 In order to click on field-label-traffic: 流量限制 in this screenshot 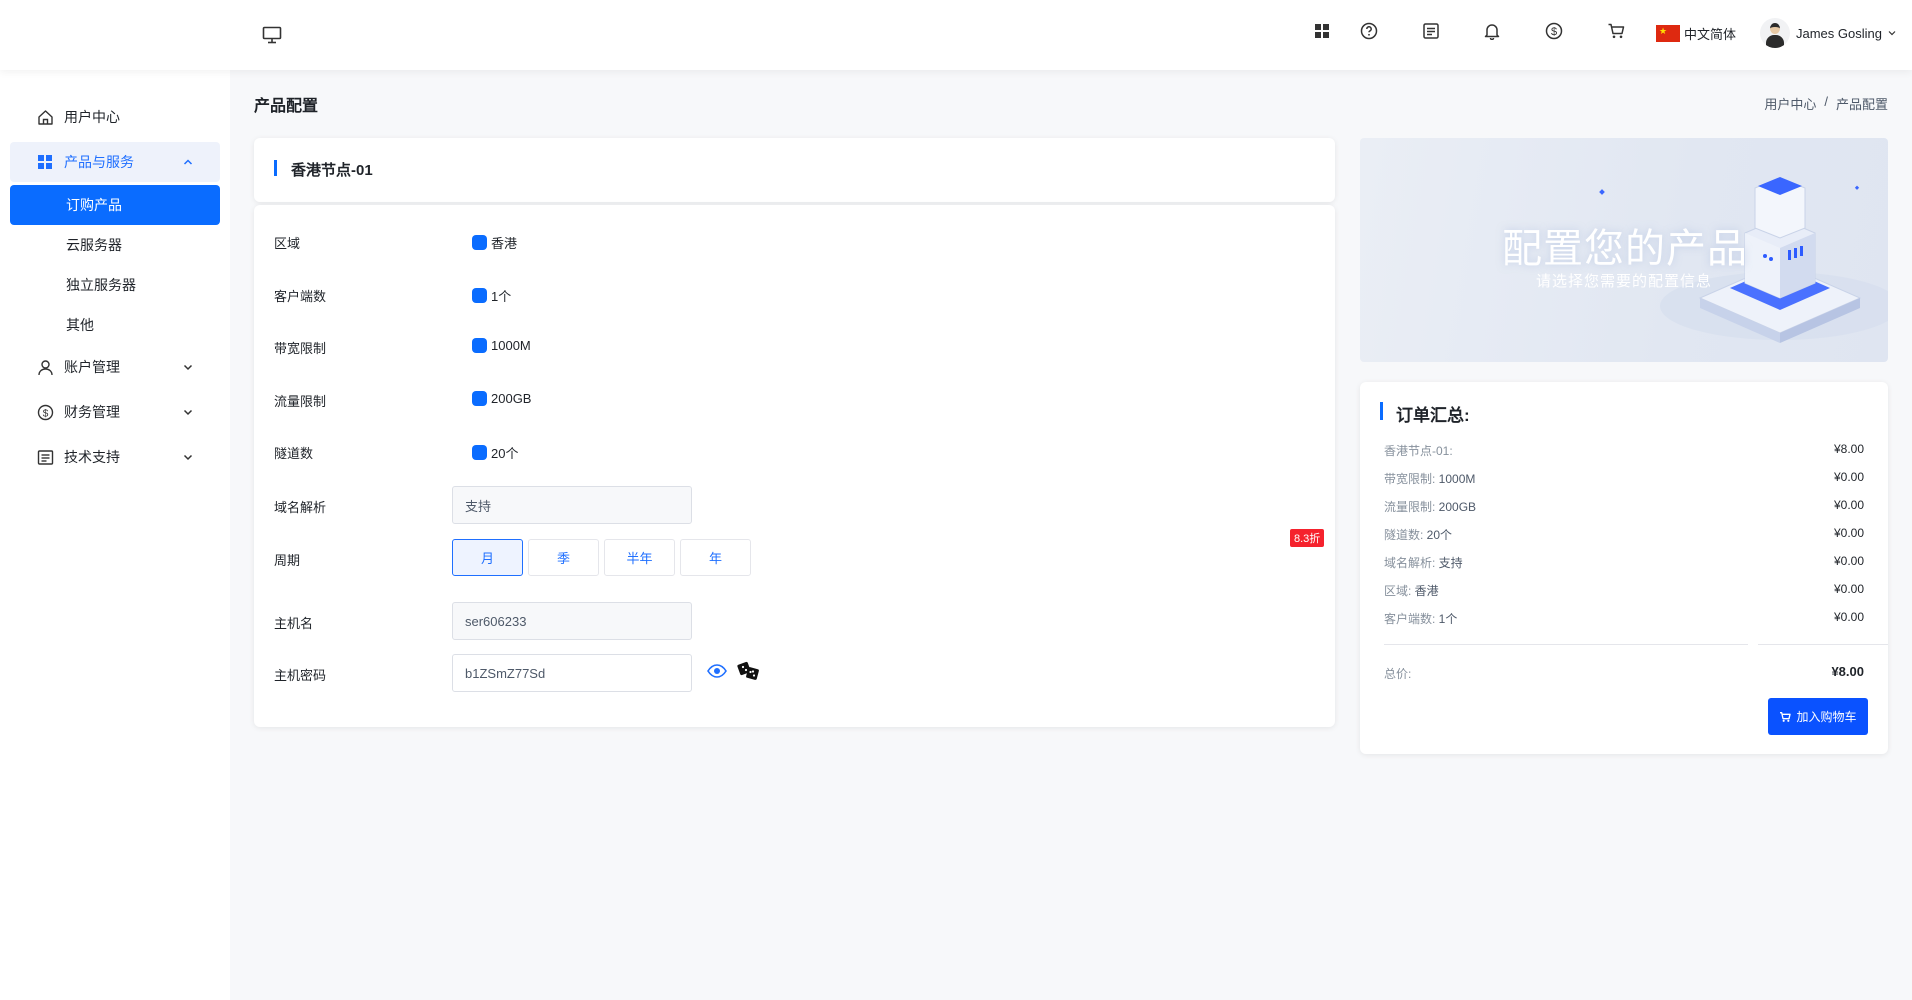, I will do `click(300, 401)`.